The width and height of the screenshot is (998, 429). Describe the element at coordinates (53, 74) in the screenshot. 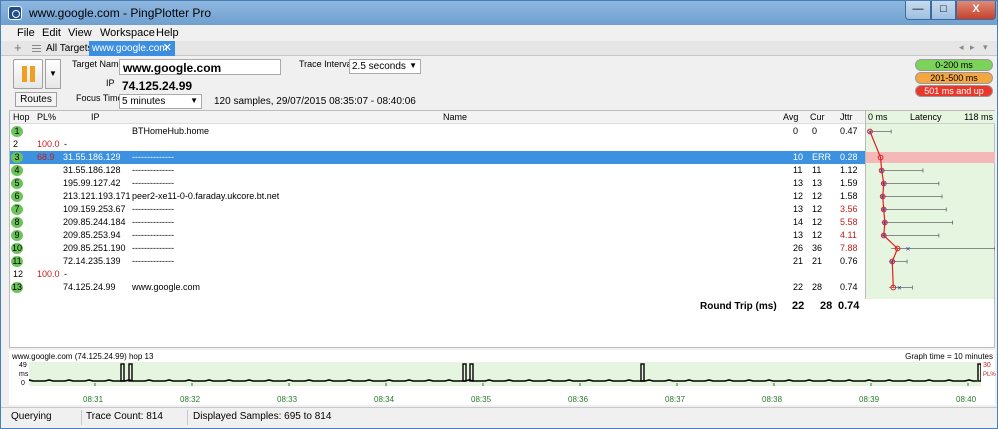

I see `pause-dropdown-button: ▼` at that location.